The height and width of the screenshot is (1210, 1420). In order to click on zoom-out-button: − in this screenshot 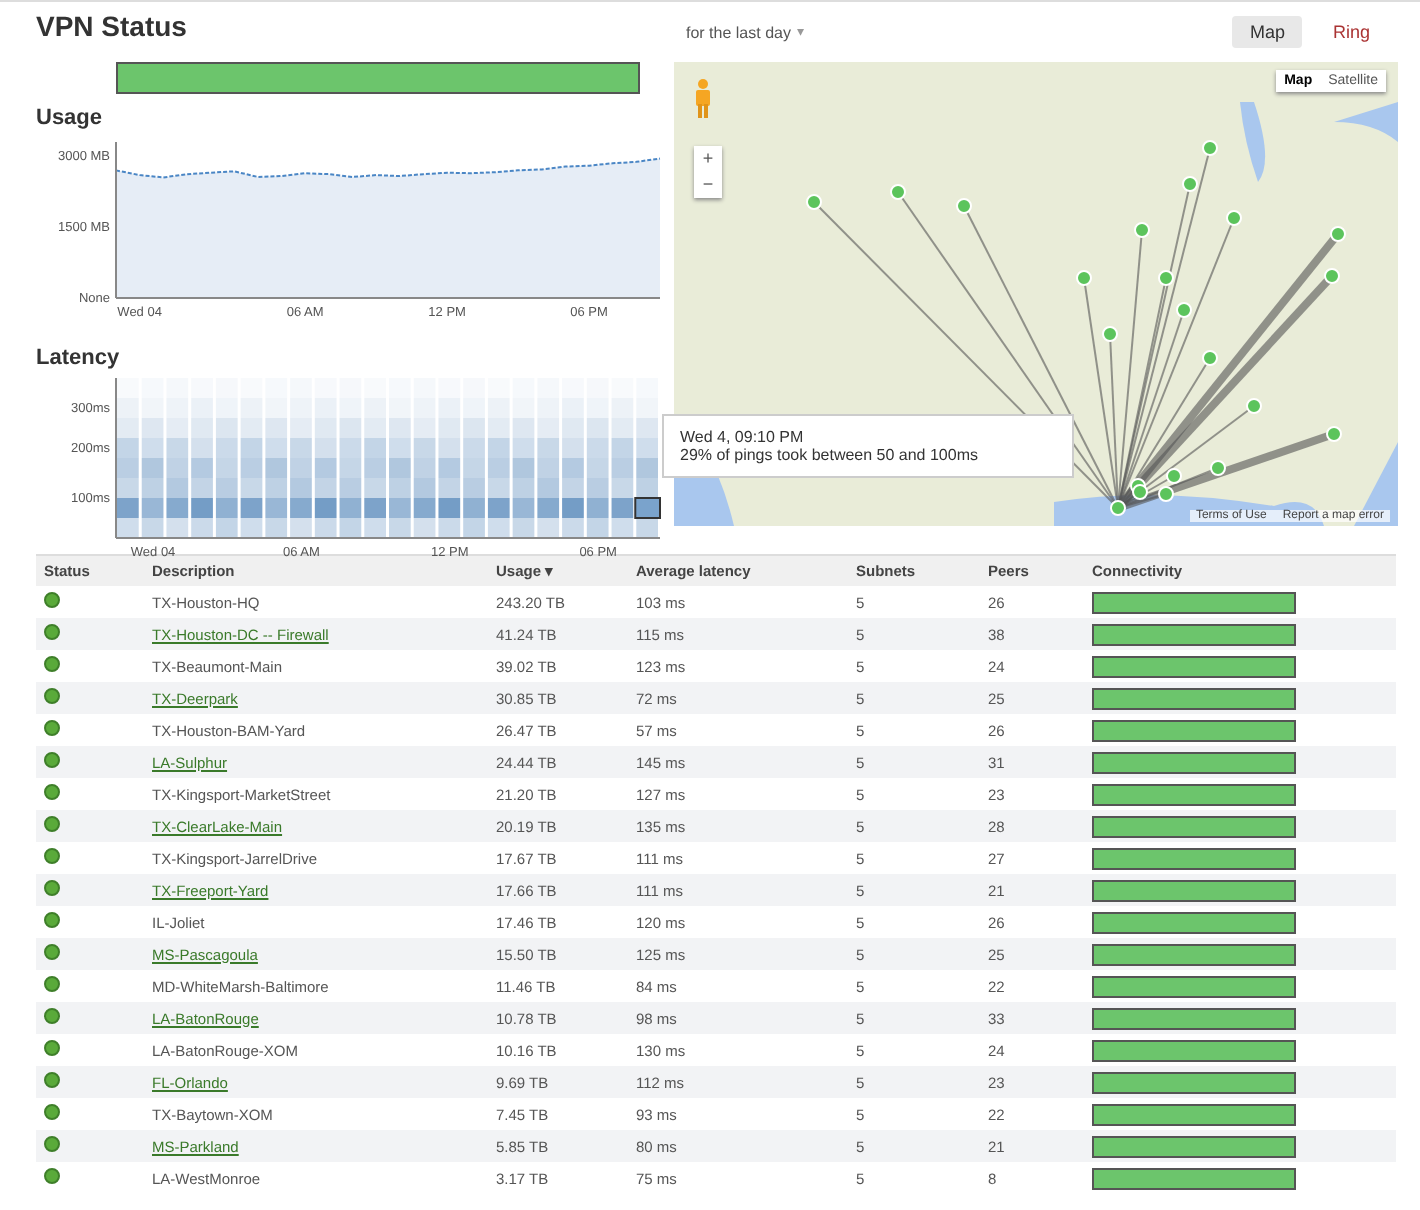, I will do `click(708, 185)`.